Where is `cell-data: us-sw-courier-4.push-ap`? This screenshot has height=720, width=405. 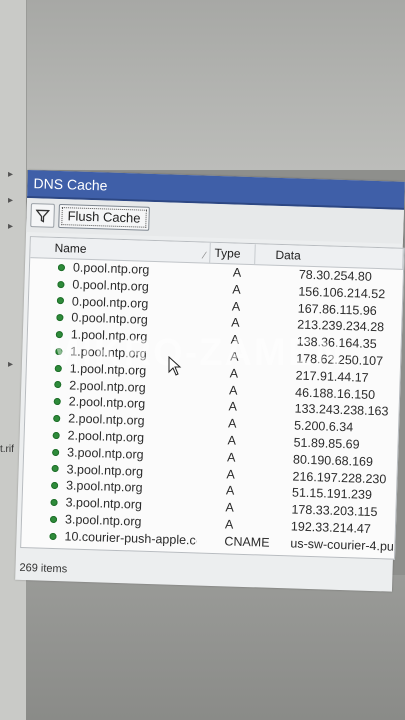
cell-data: us-sw-courier-4.push-ap is located at coordinates (342, 545).